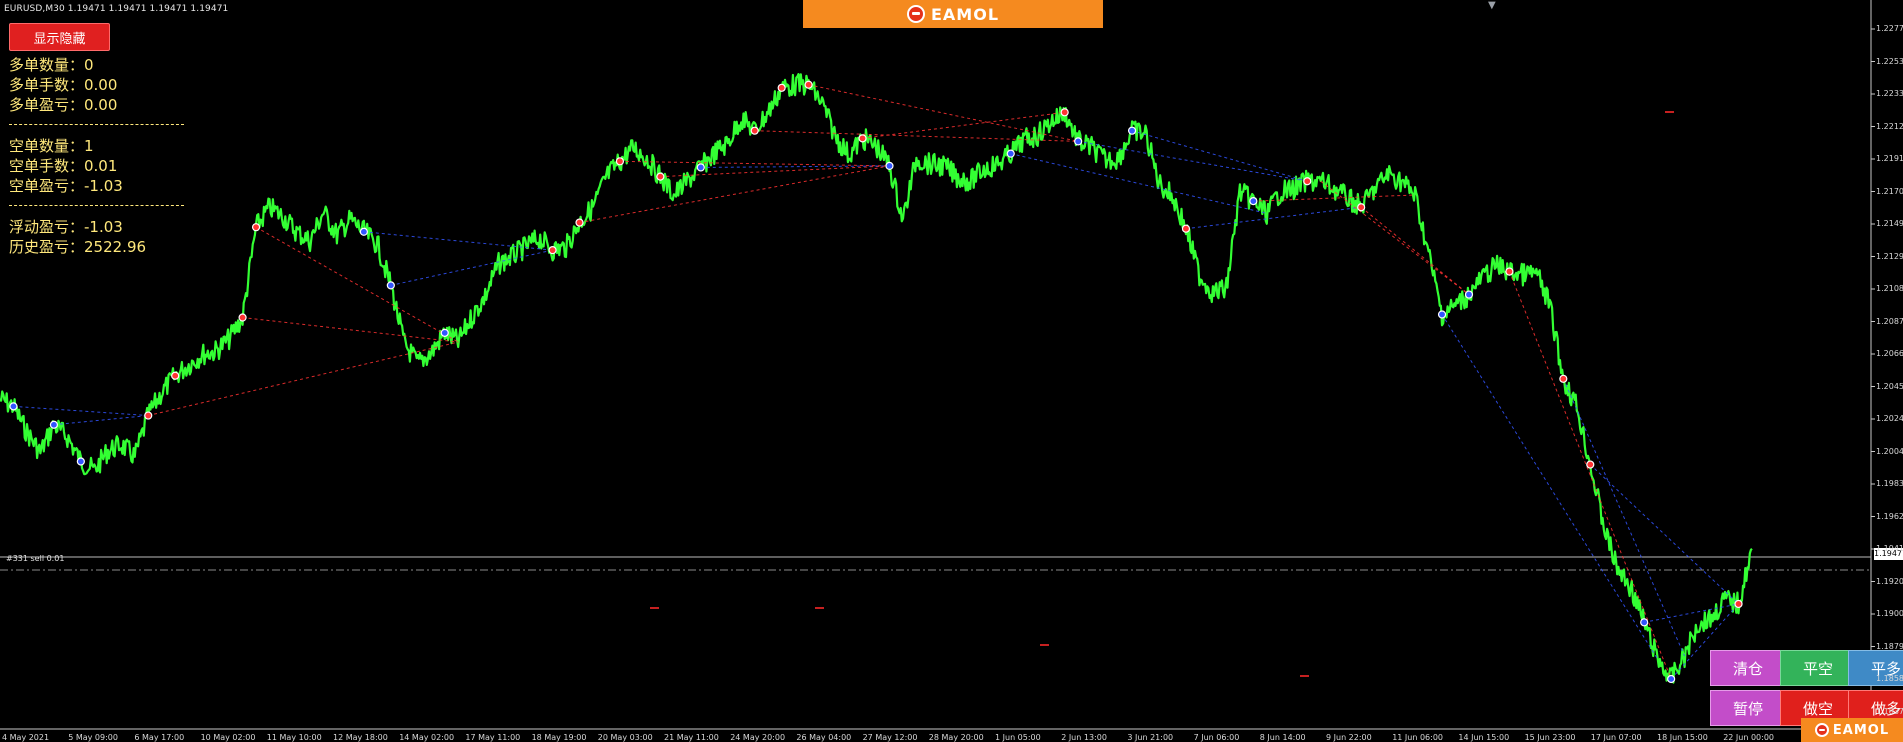 This screenshot has height=742, width=1903. I want to click on brand-banner: EAMOL, so click(953, 14).